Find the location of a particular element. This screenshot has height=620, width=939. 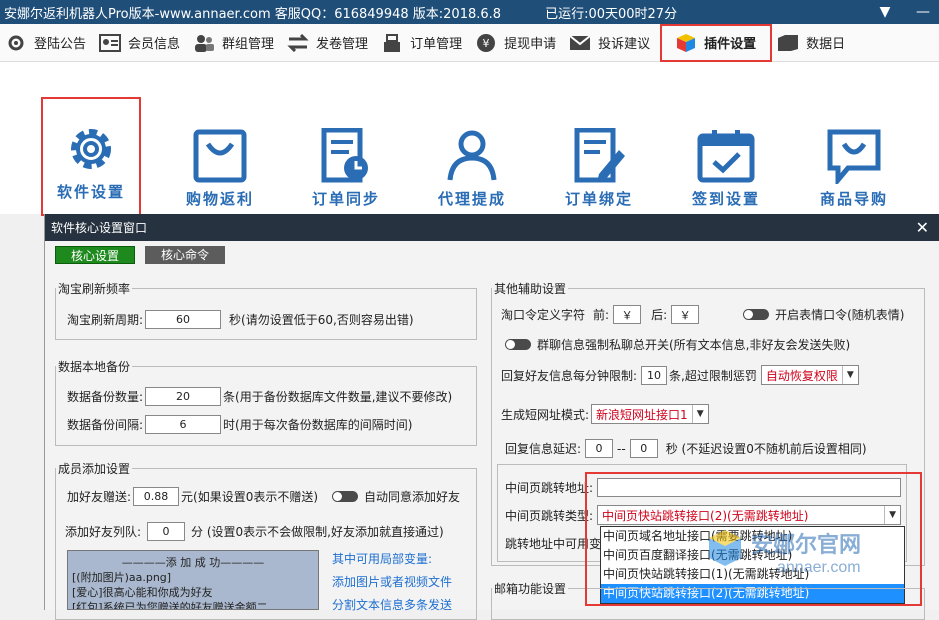

penalty-select: 自动恢复权限 ▼ is located at coordinates (809, 375).